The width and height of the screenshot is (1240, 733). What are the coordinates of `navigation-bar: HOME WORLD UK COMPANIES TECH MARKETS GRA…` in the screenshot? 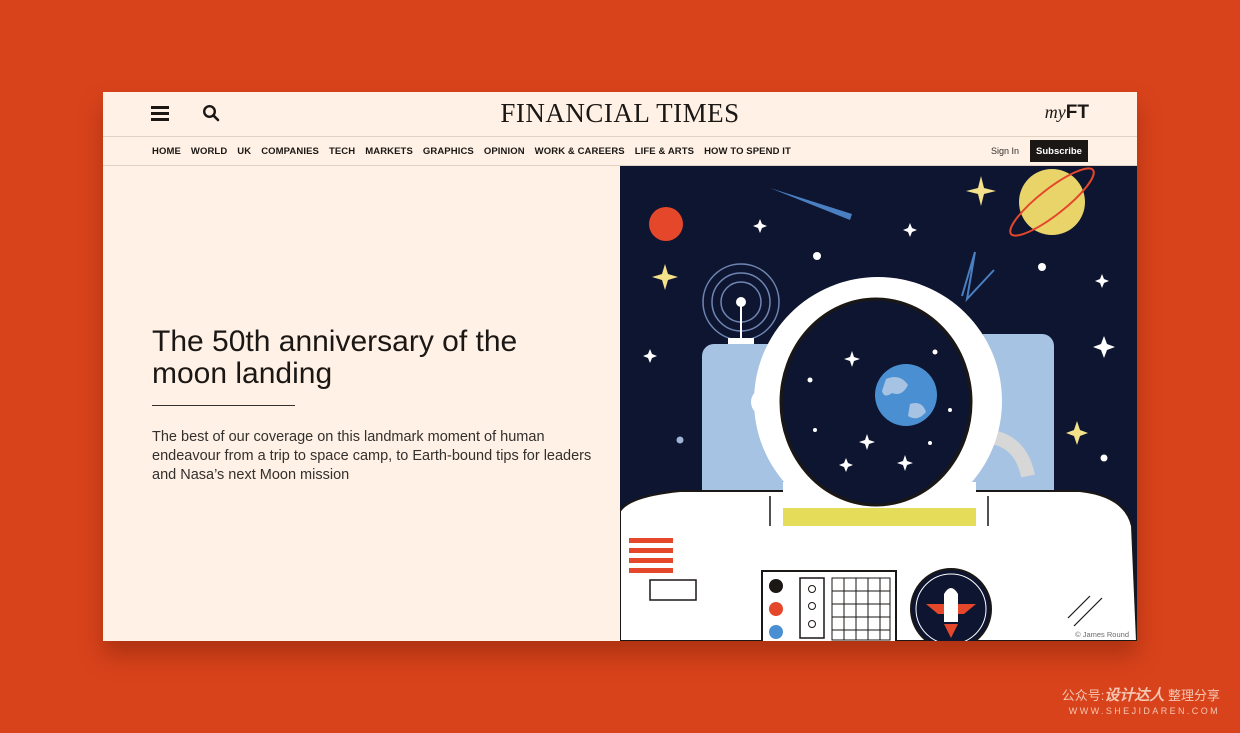 It's located at (620, 151).